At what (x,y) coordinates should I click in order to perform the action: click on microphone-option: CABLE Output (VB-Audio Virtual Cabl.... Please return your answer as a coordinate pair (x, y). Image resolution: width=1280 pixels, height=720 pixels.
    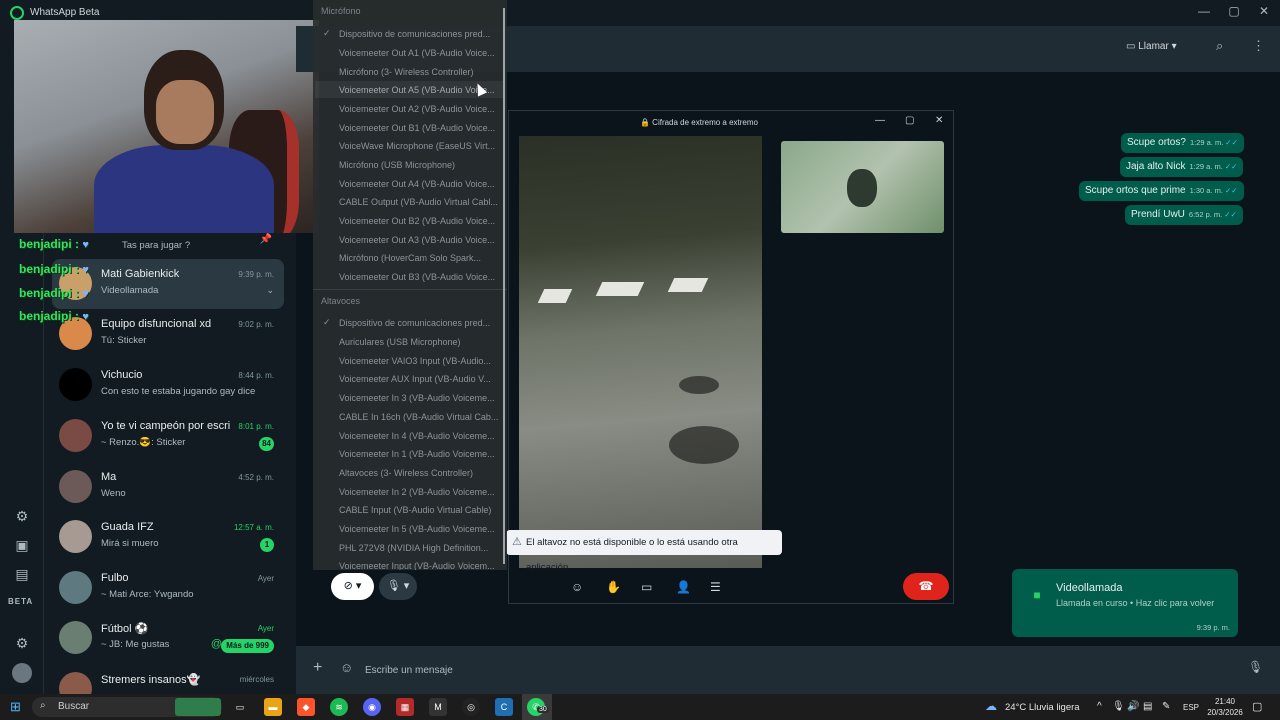
    Looking at the image, I should click on (419, 202).